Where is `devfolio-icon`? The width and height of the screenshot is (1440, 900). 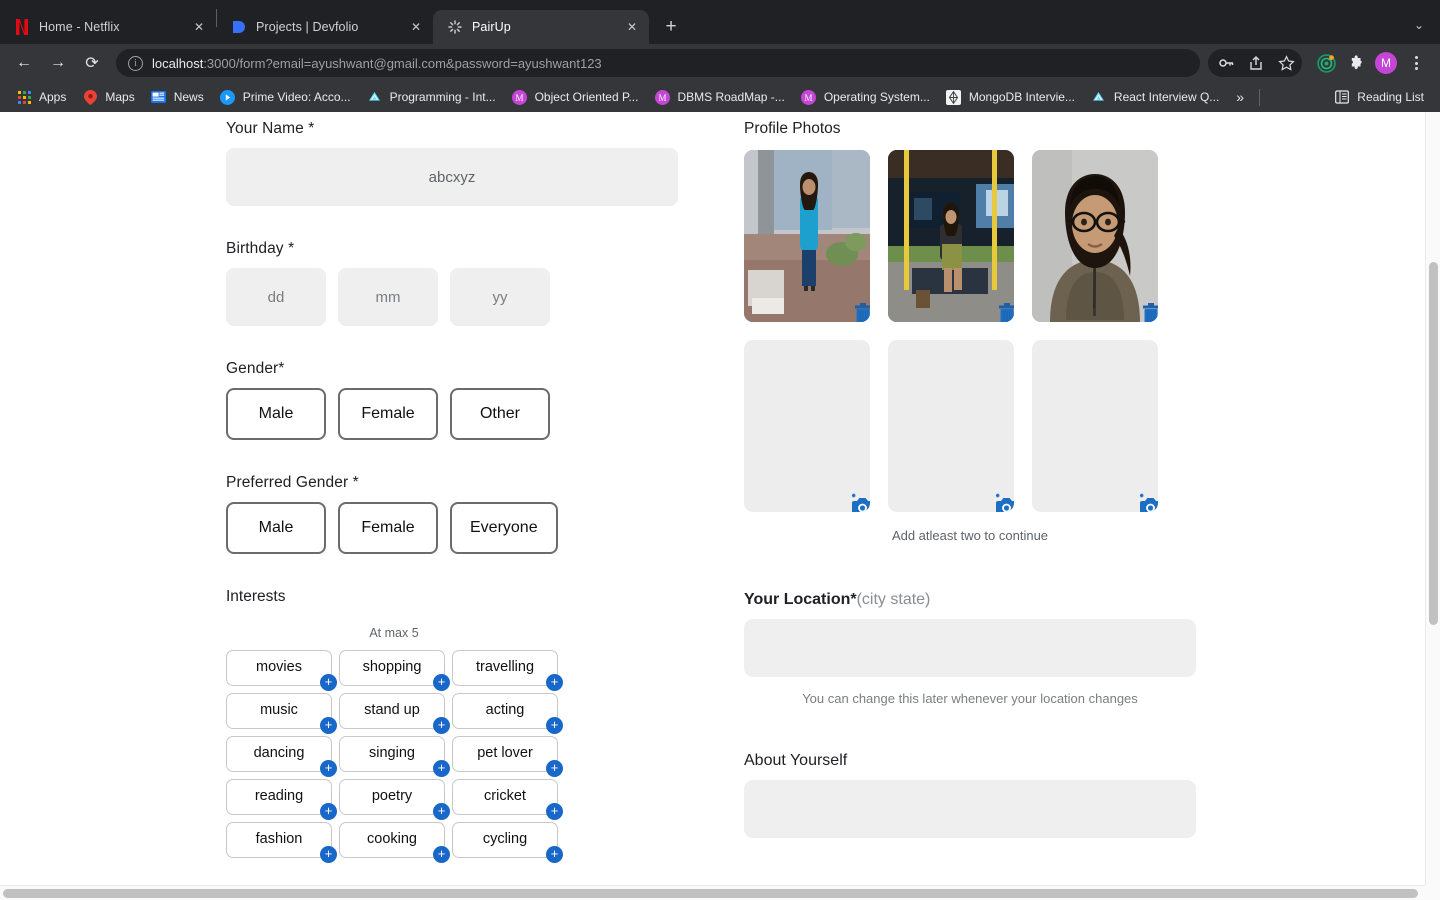 devfolio-icon is located at coordinates (239, 27).